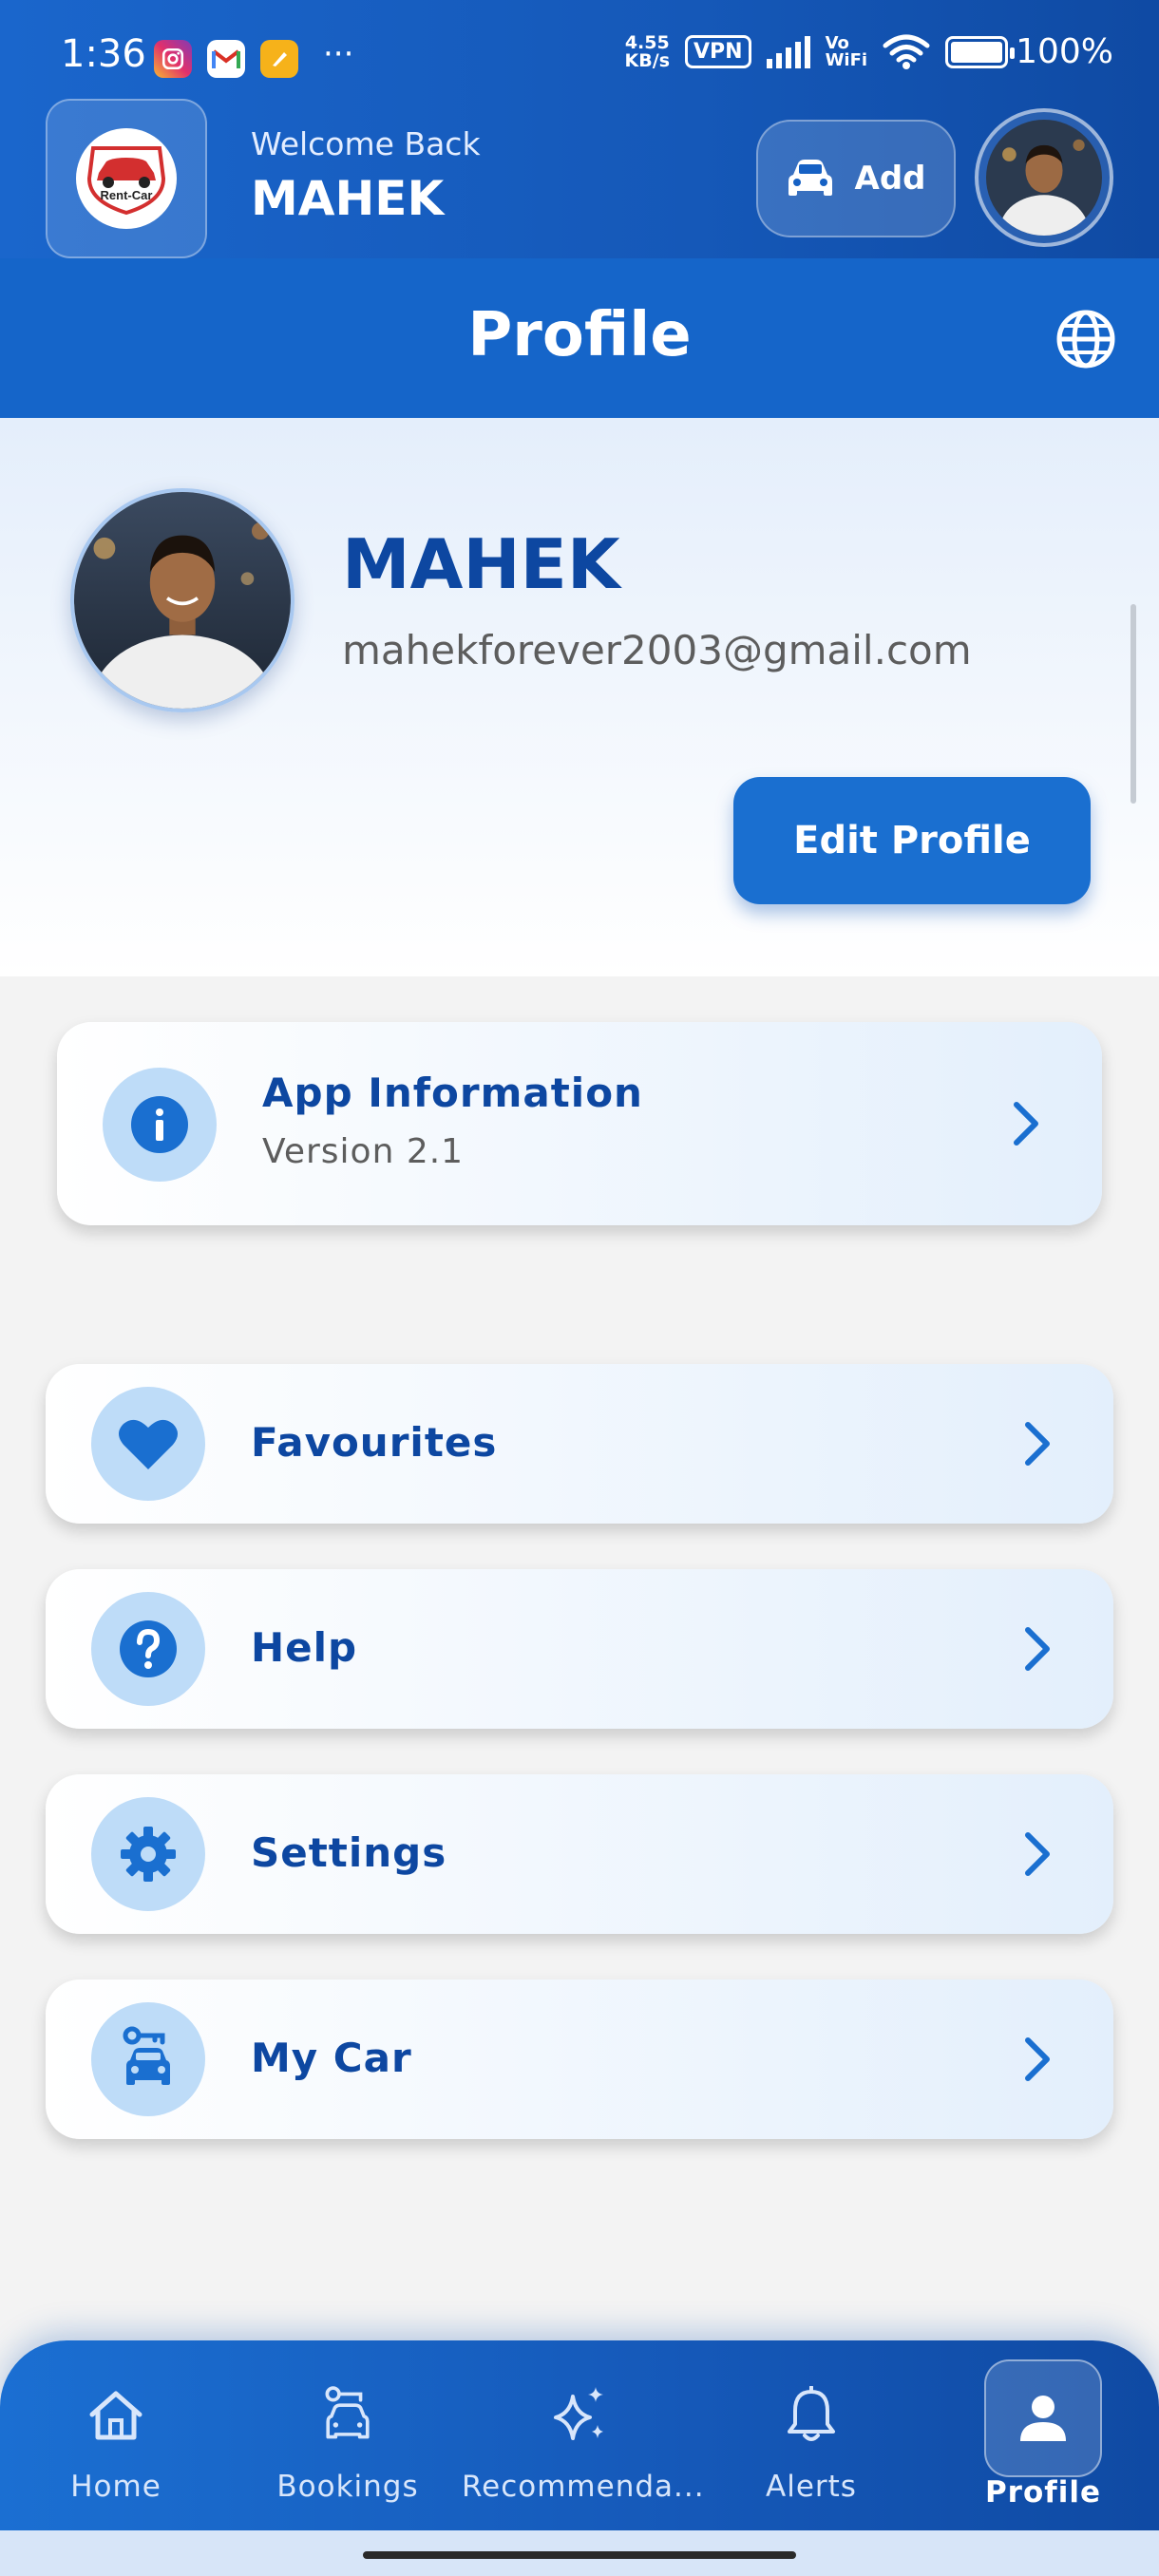 The image size is (1159, 2576). What do you see at coordinates (579, 1854) in the screenshot?
I see `menu-item-settings: Settings` at bounding box center [579, 1854].